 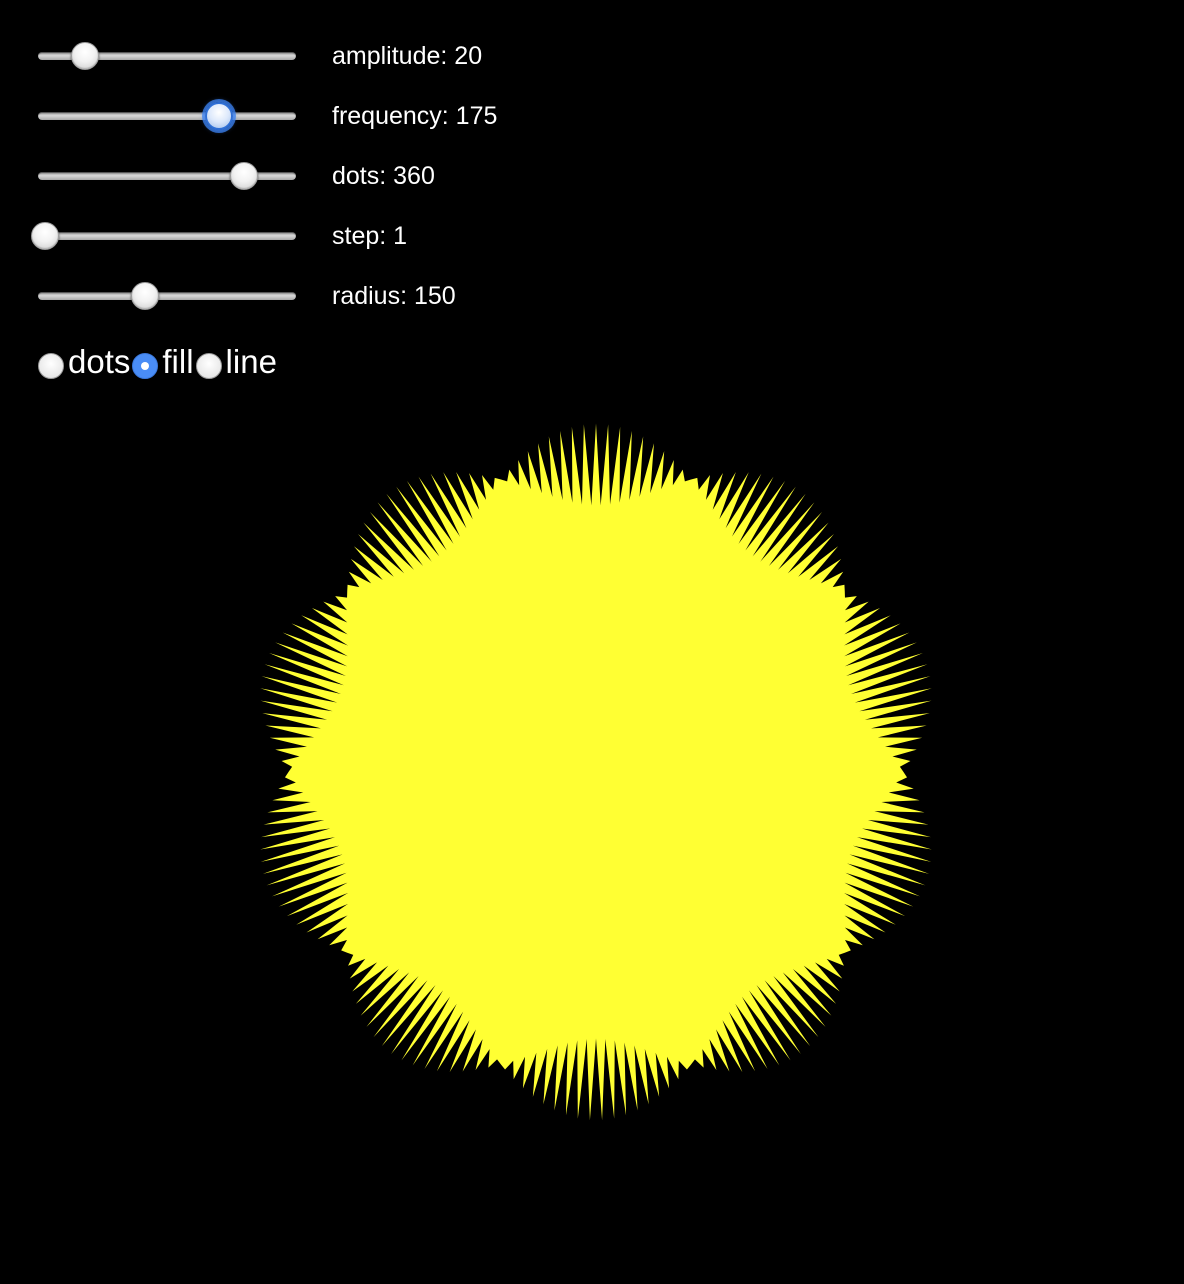 What do you see at coordinates (167, 116) in the screenshot?
I see `frequency-slider-track` at bounding box center [167, 116].